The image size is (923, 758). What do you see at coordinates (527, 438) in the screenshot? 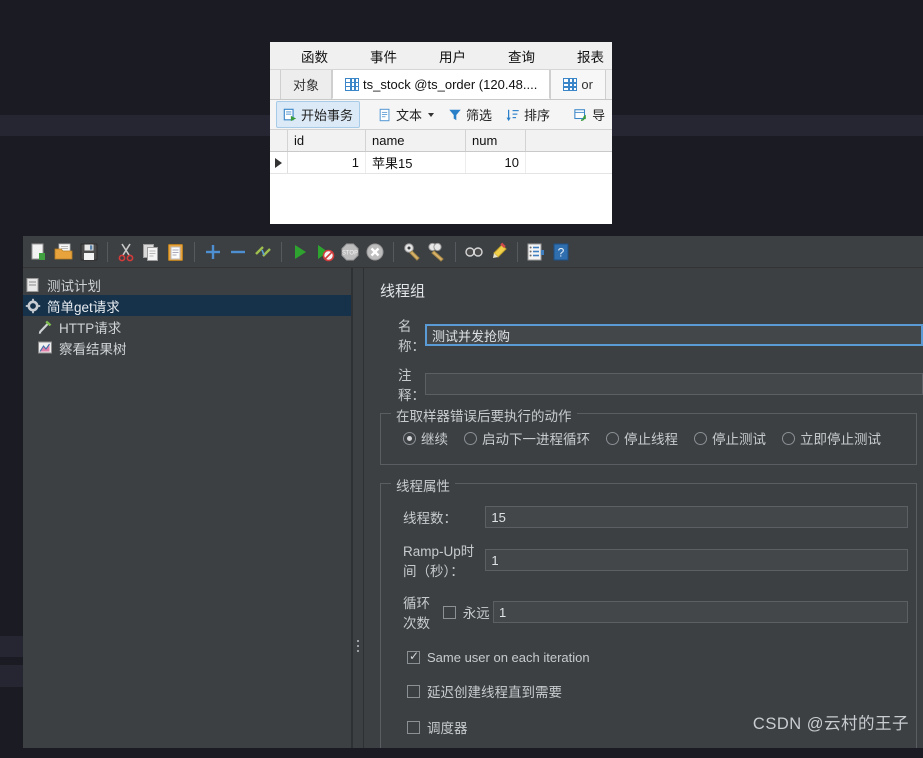
I see `radio-start-next-loop: 启动下一进程循环` at bounding box center [527, 438].